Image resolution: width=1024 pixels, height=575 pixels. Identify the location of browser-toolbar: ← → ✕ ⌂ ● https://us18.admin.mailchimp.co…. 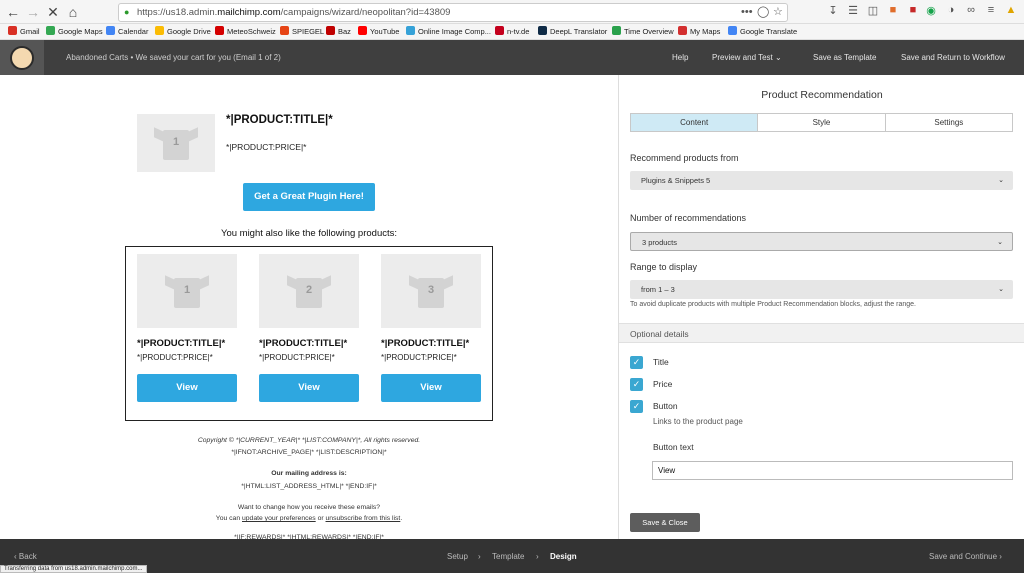
(512, 12).